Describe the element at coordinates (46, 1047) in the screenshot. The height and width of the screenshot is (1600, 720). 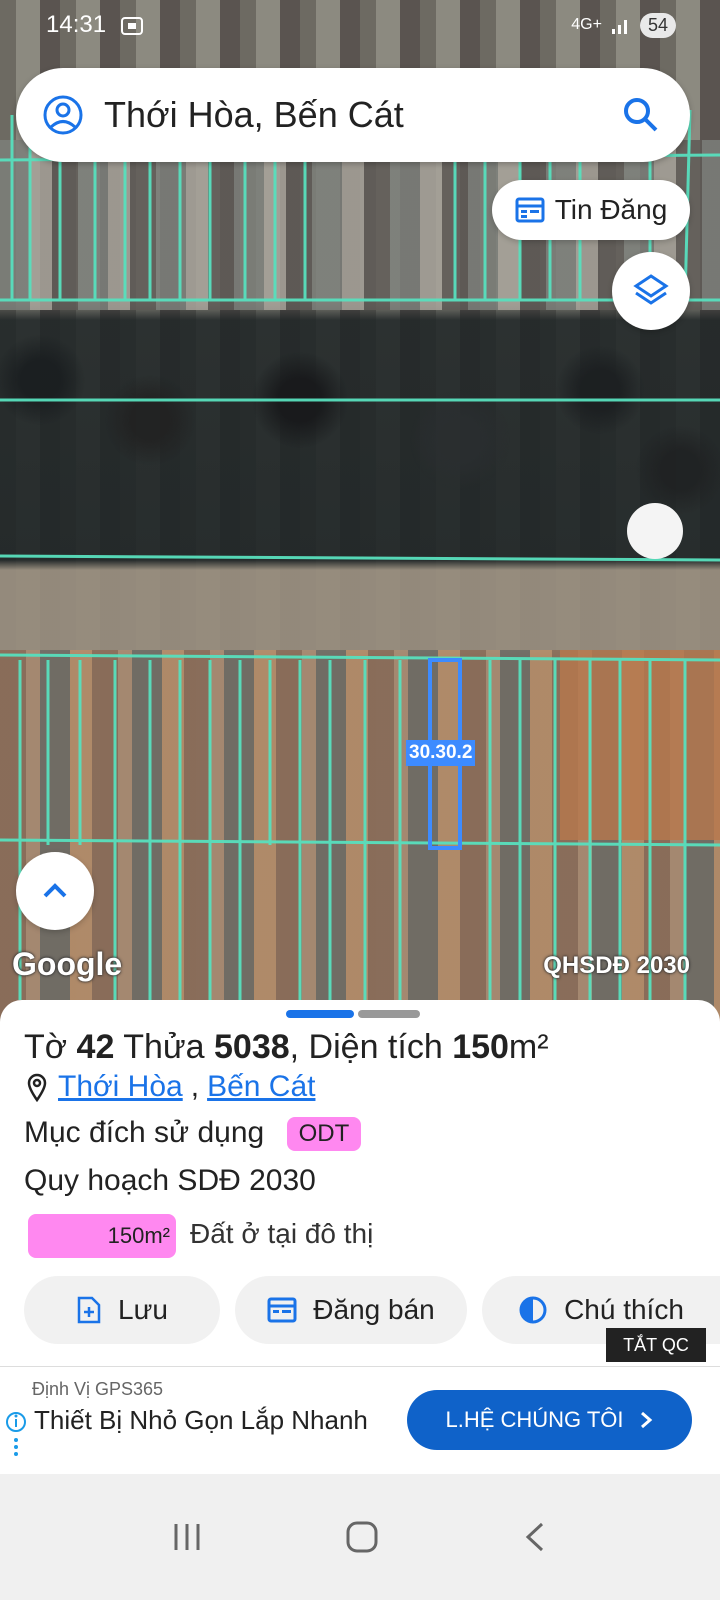
I see `to-label: Tờ` at that location.